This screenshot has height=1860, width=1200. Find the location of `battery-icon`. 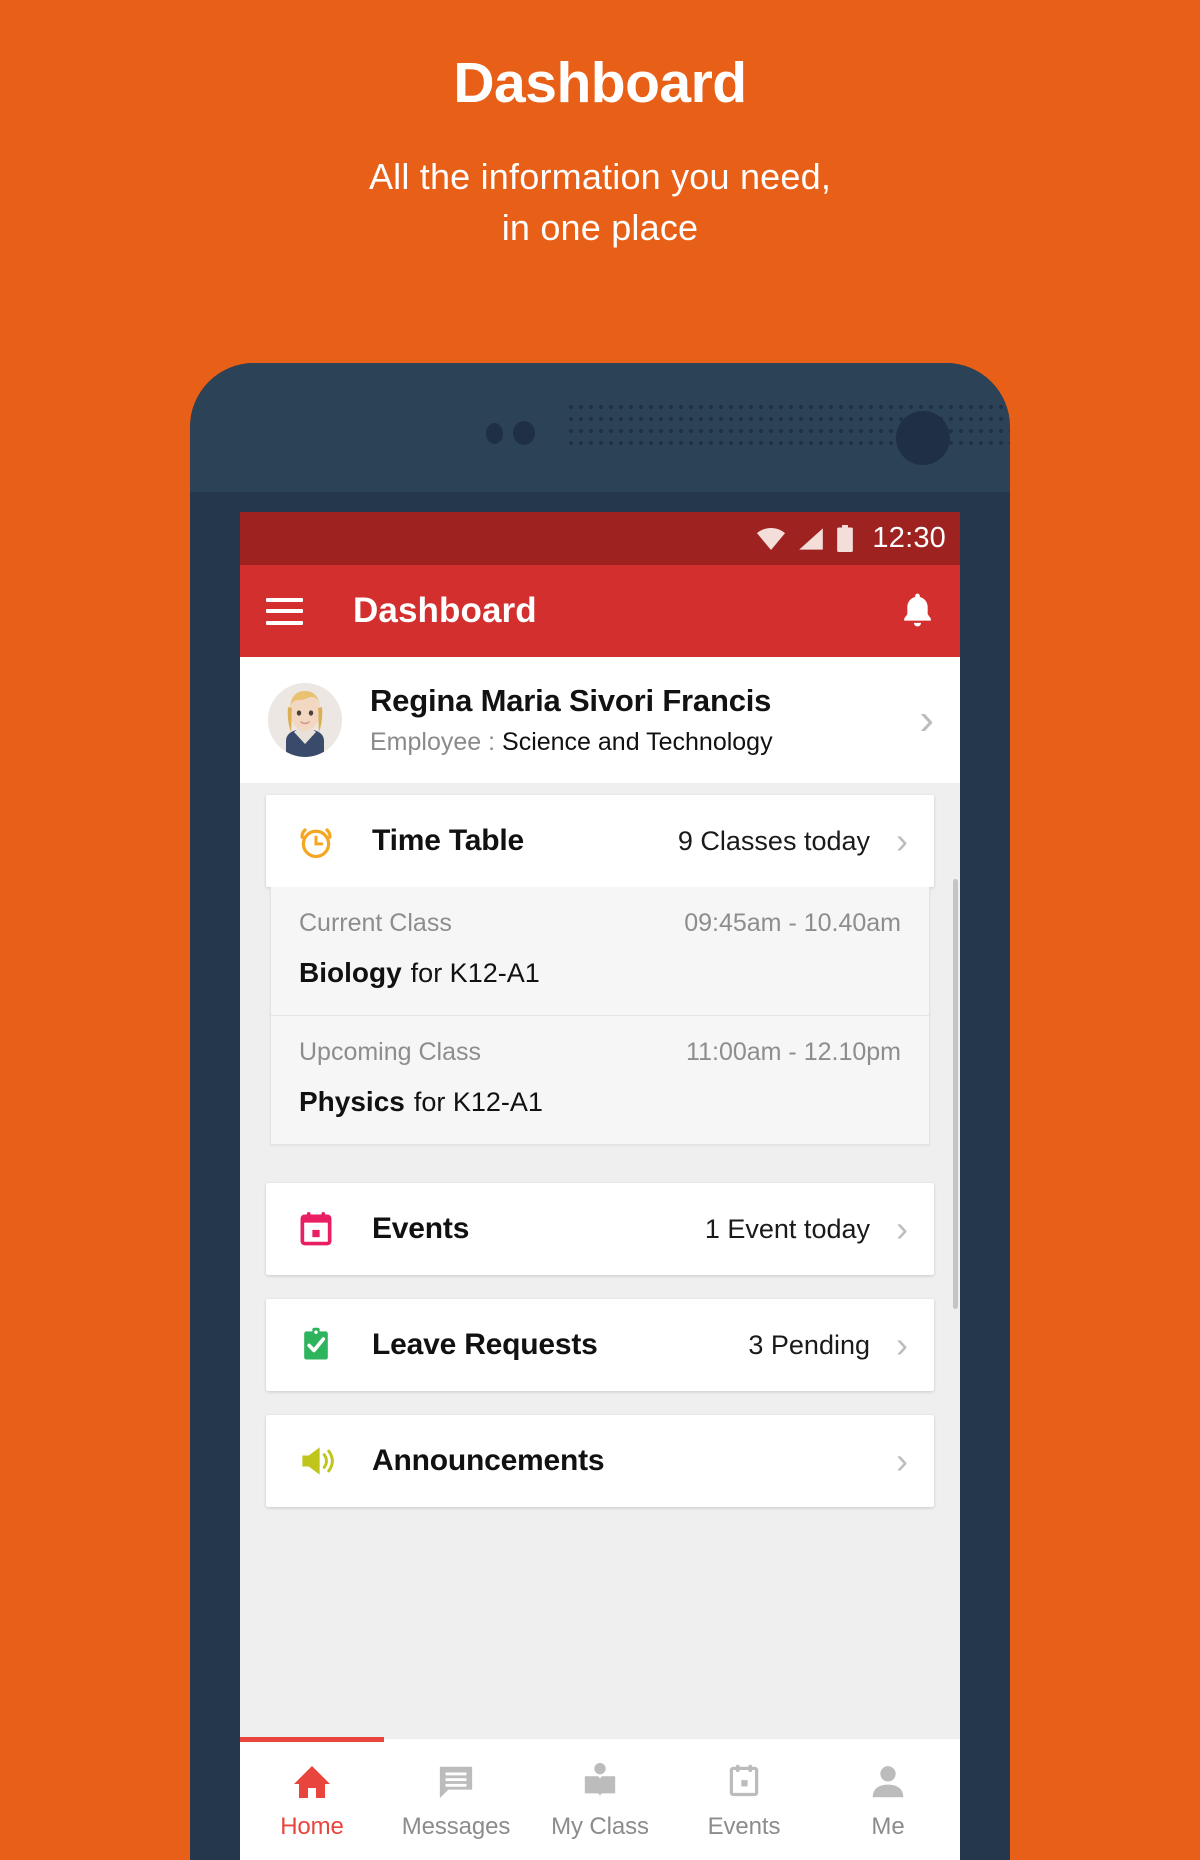

battery-icon is located at coordinates (845, 538).